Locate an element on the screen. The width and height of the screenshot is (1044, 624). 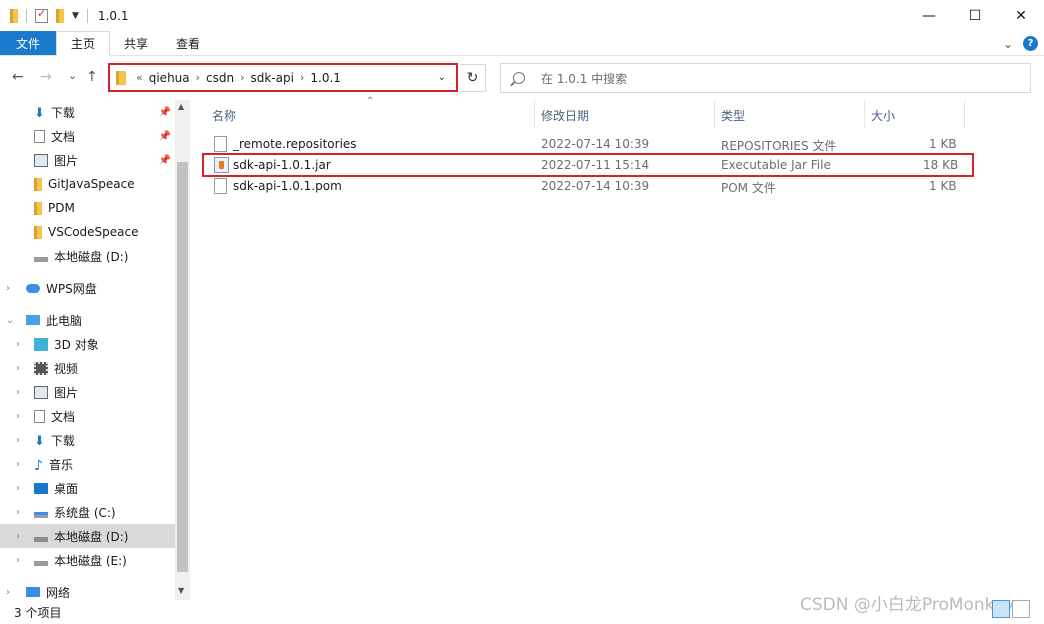
back-button: ← is located at coordinates (18, 77).